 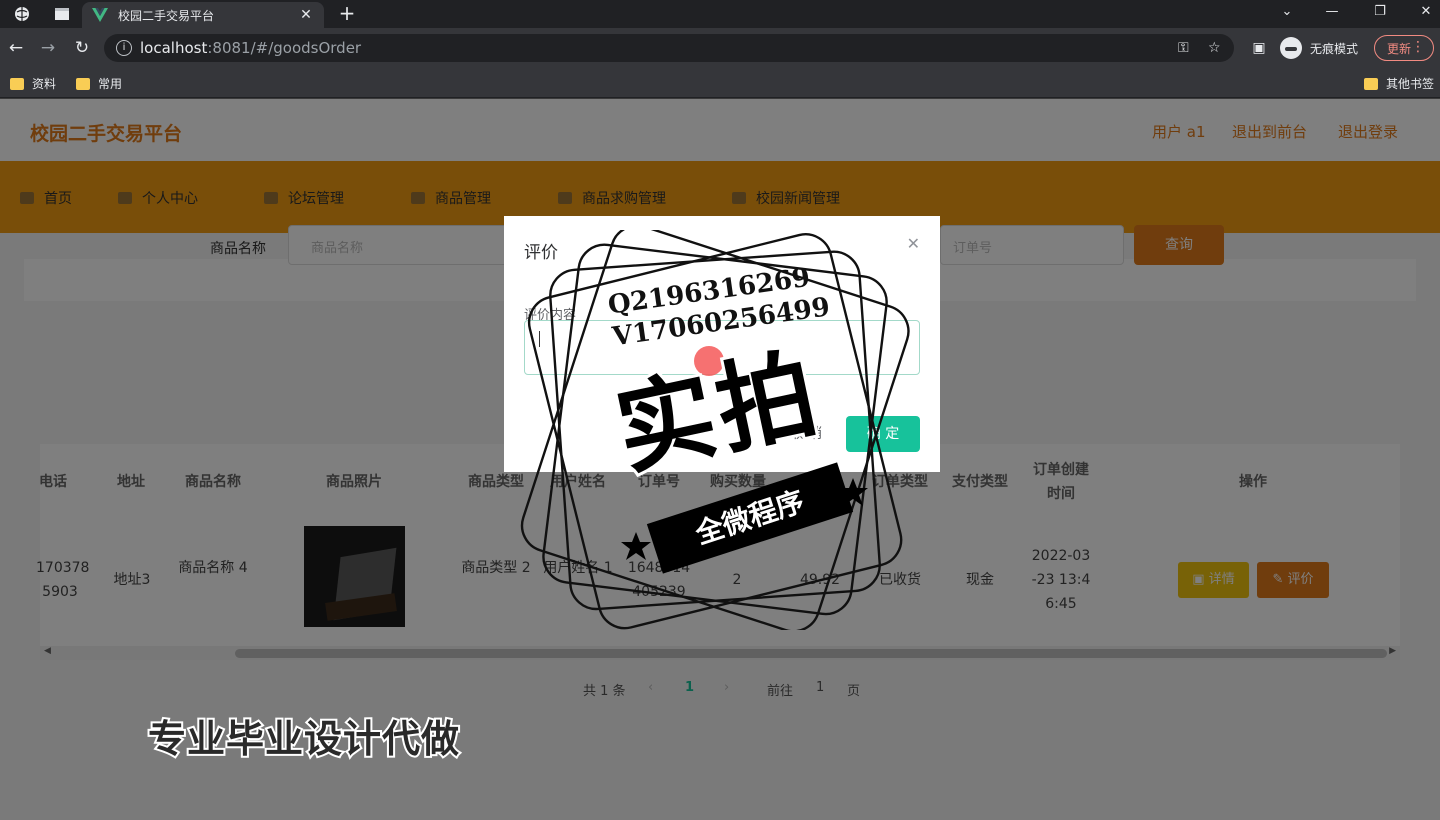 What do you see at coordinates (1259, 48) in the screenshot?
I see `side-panel-icon: ▣` at bounding box center [1259, 48].